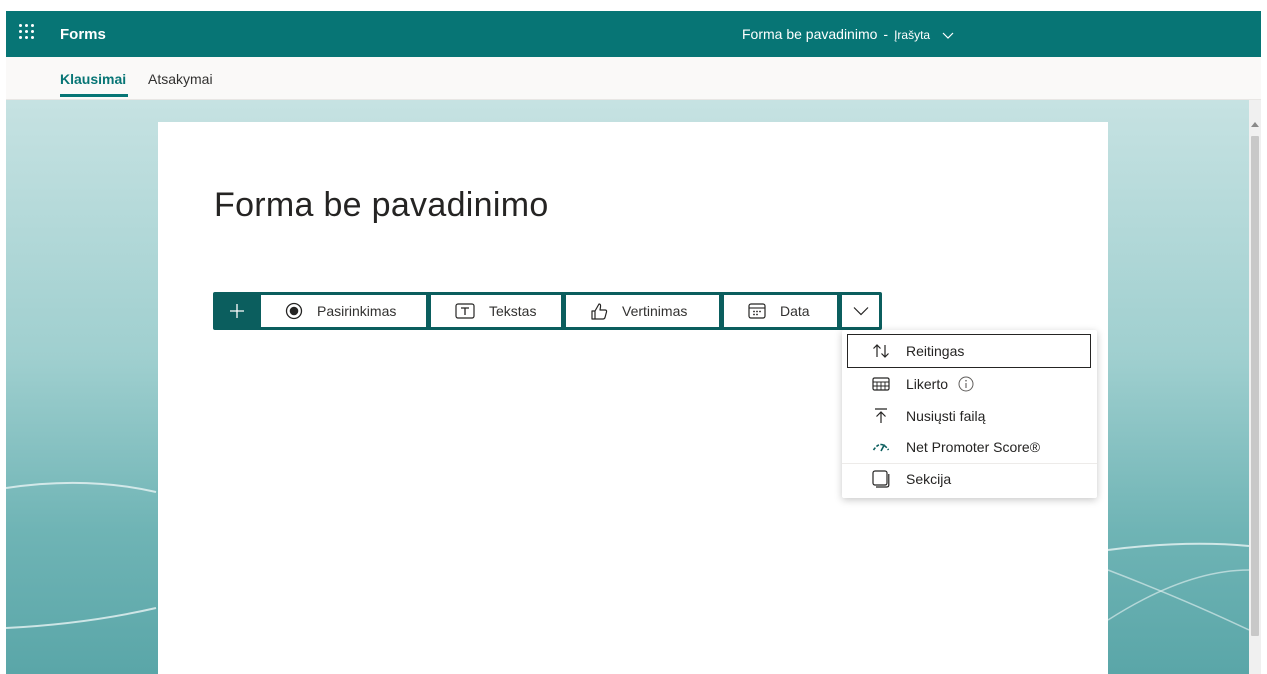 The height and width of the screenshot is (674, 1267). Describe the element at coordinates (881, 416) in the screenshot. I see `upload-icon` at that location.